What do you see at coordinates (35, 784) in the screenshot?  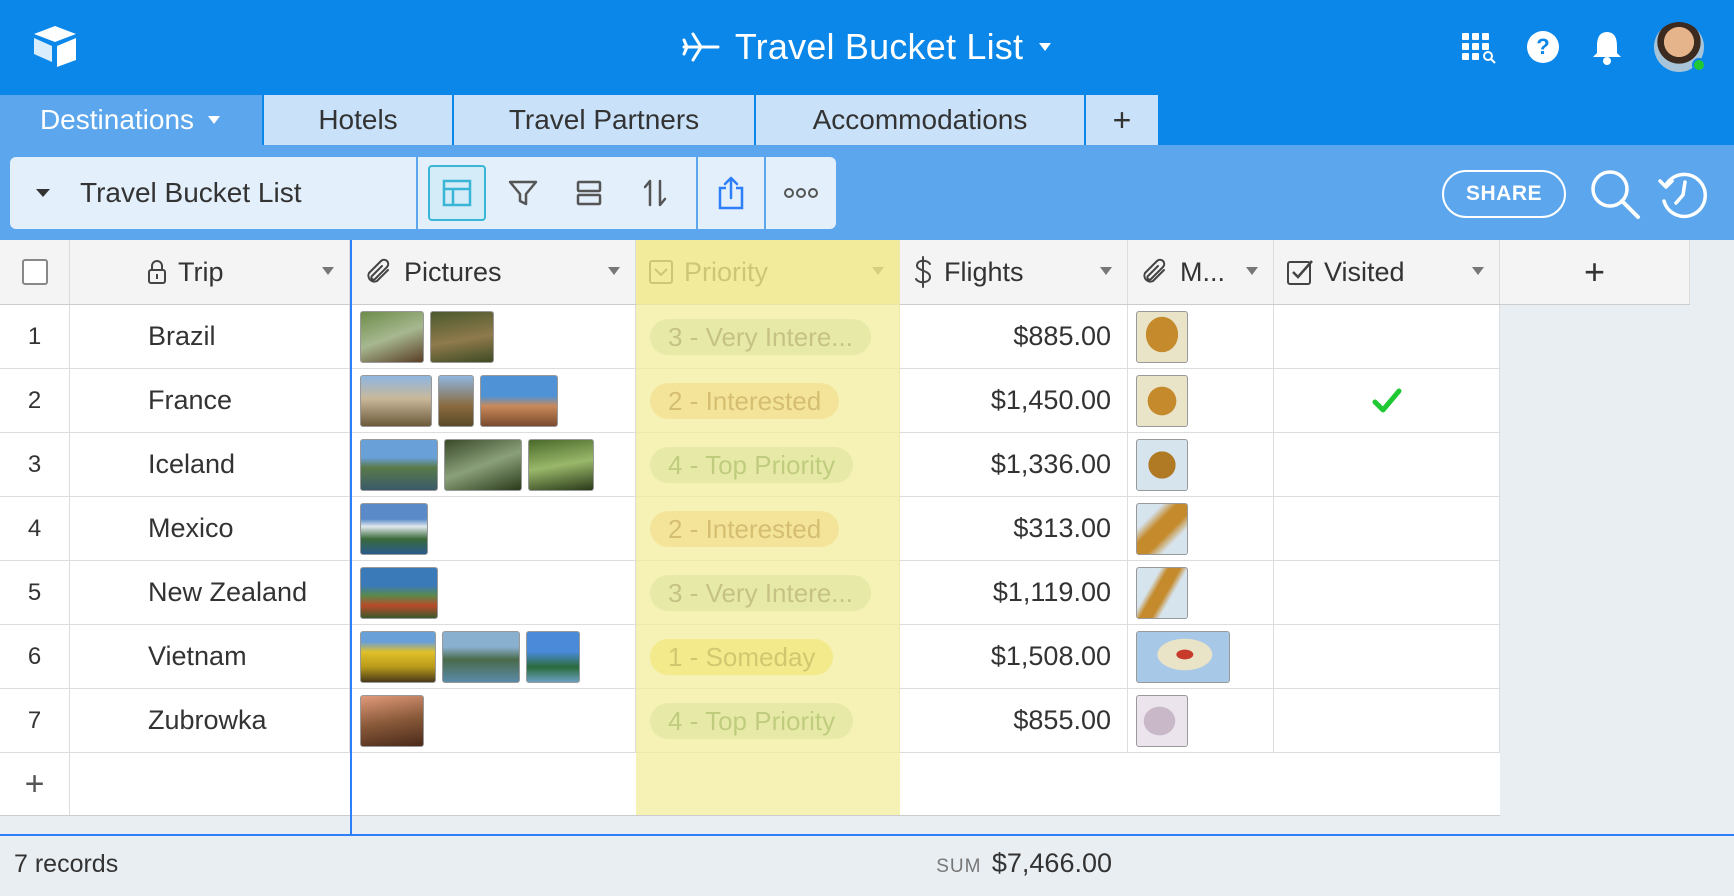 I see `add-record-button: +` at bounding box center [35, 784].